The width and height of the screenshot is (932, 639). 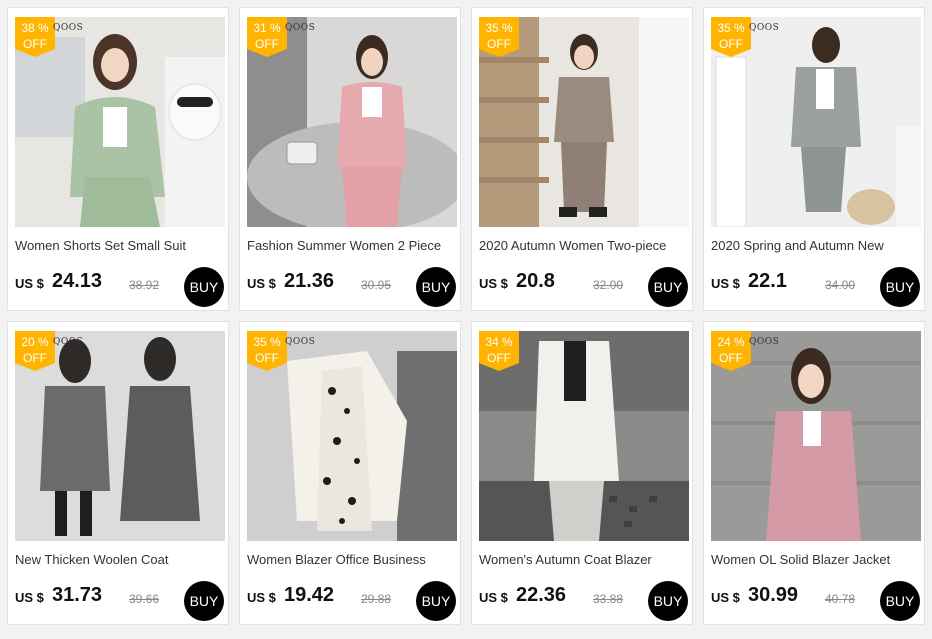 What do you see at coordinates (120, 245) in the screenshot?
I see `product-title: Women Shorts Set Small Suit` at bounding box center [120, 245].